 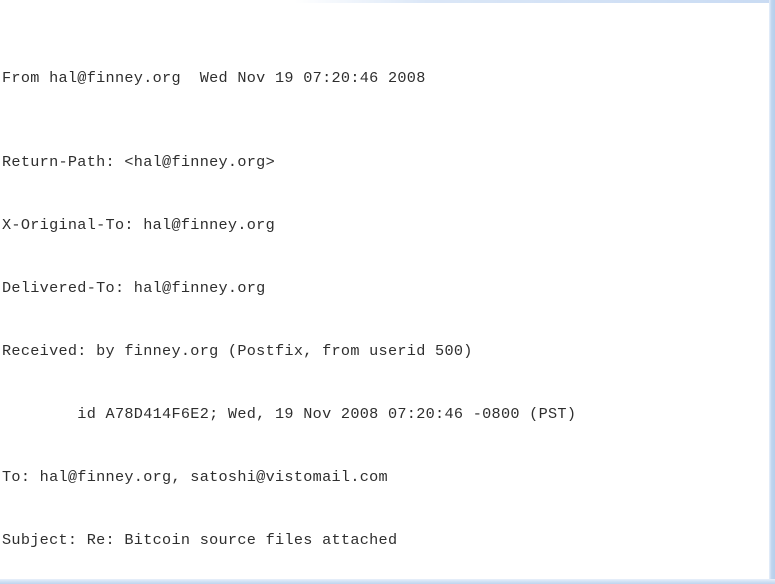 I want to click on window-bottom-edge, so click(x=387, y=581).